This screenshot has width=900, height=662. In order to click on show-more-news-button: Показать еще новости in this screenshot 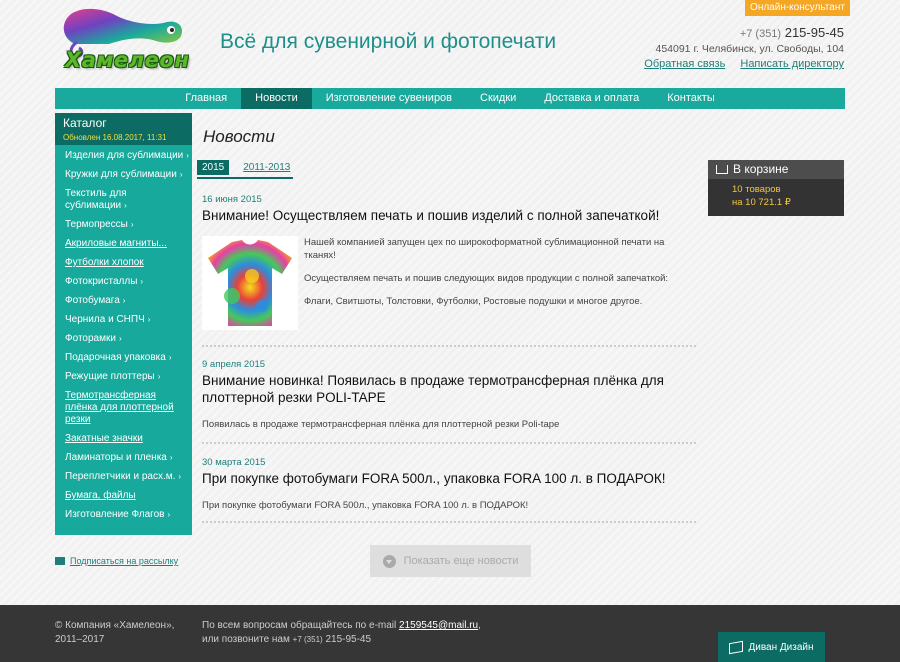, I will do `click(450, 561)`.